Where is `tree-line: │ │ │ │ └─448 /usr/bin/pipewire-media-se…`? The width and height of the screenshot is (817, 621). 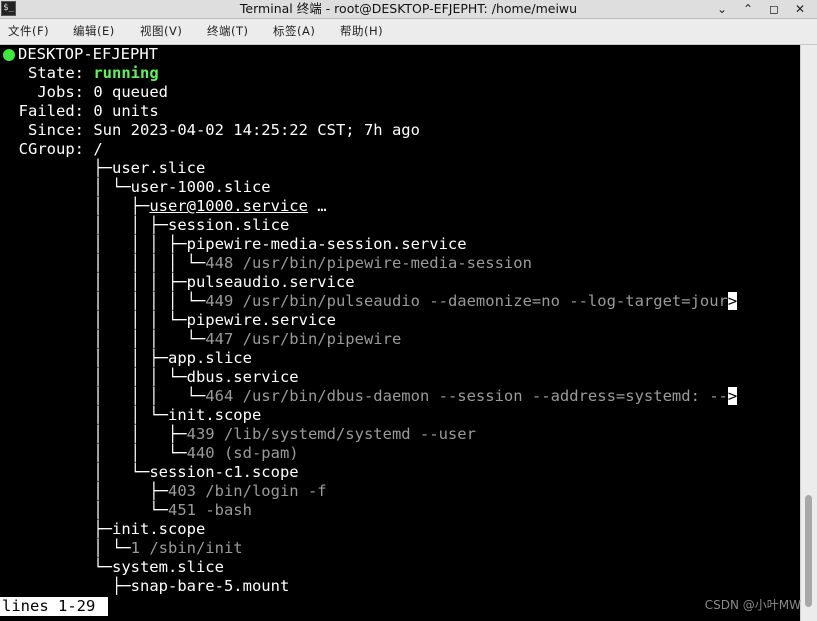 tree-line: │ │ │ │ └─448 /usr/bin/pipewire-media-se… is located at coordinates (266, 263).